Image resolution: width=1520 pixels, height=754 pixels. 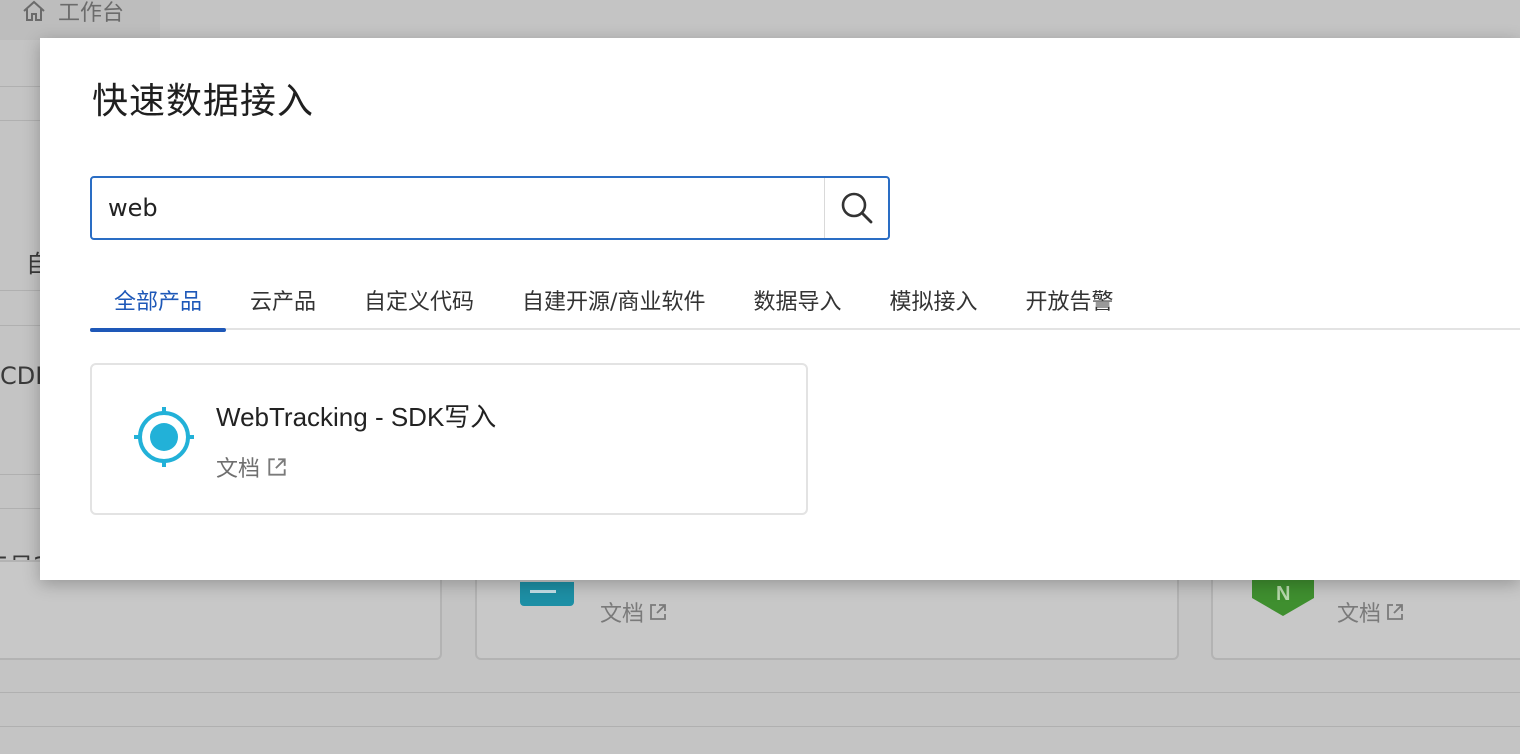 I want to click on tab-open-alerts: 开放告警, so click(x=1070, y=302).